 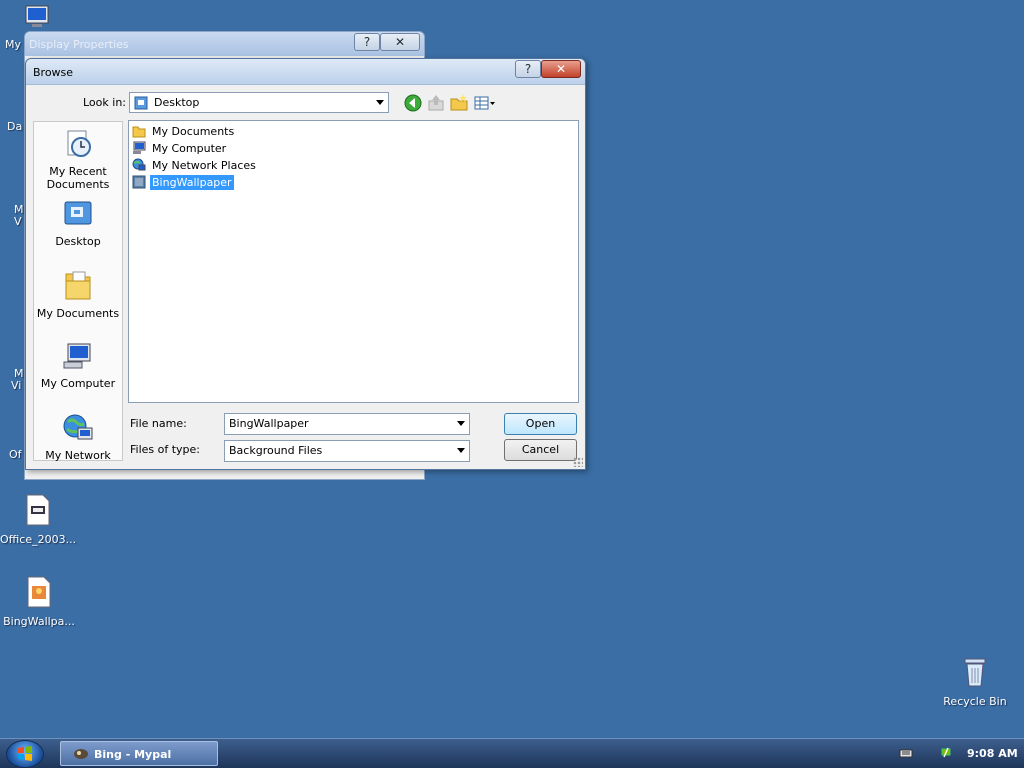 I want to click on folder-icon, so click(x=139, y=132).